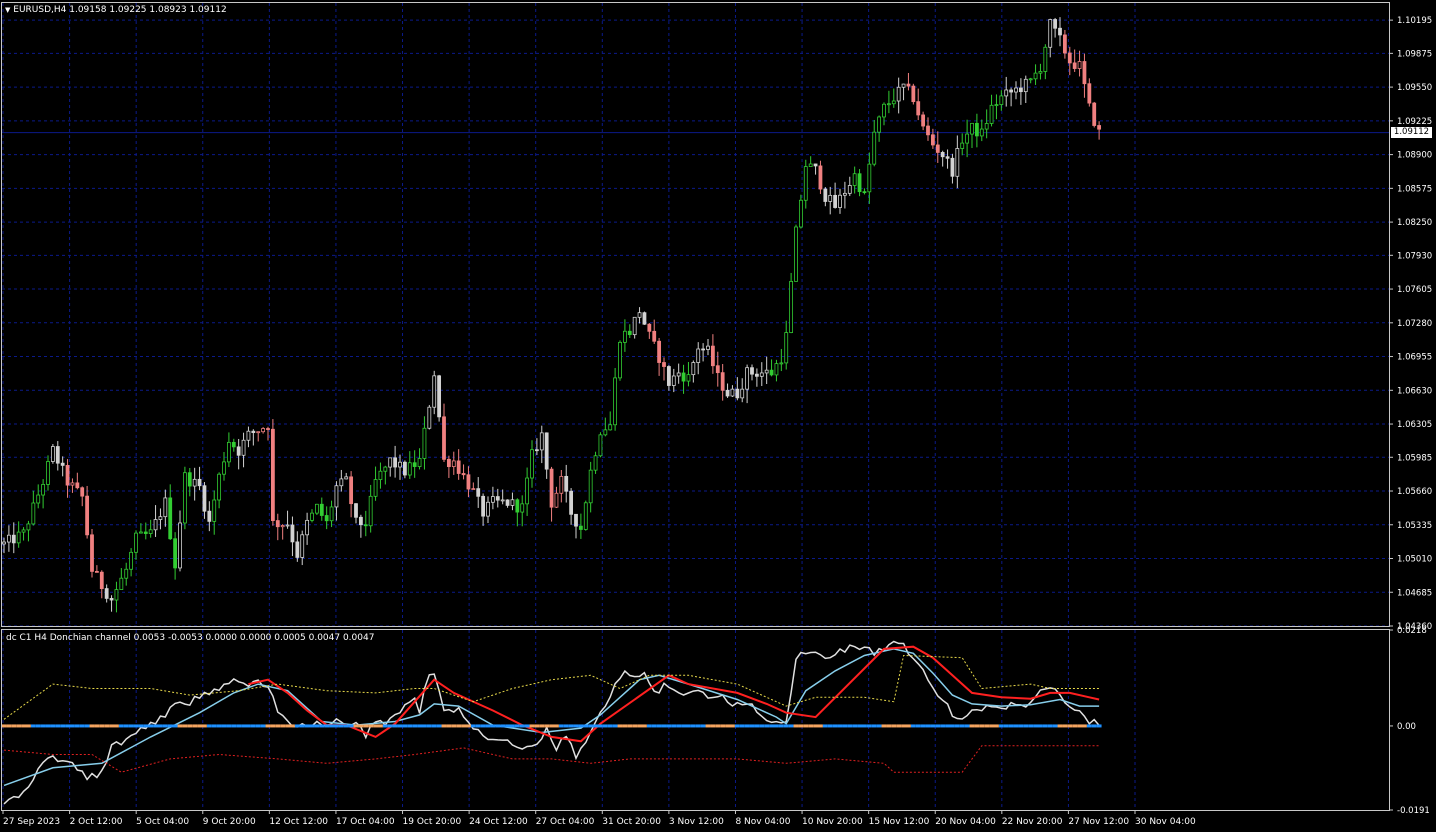  Describe the element at coordinates (7, 10) in the screenshot. I see `dropdown-triangle-icon: ▼` at that location.